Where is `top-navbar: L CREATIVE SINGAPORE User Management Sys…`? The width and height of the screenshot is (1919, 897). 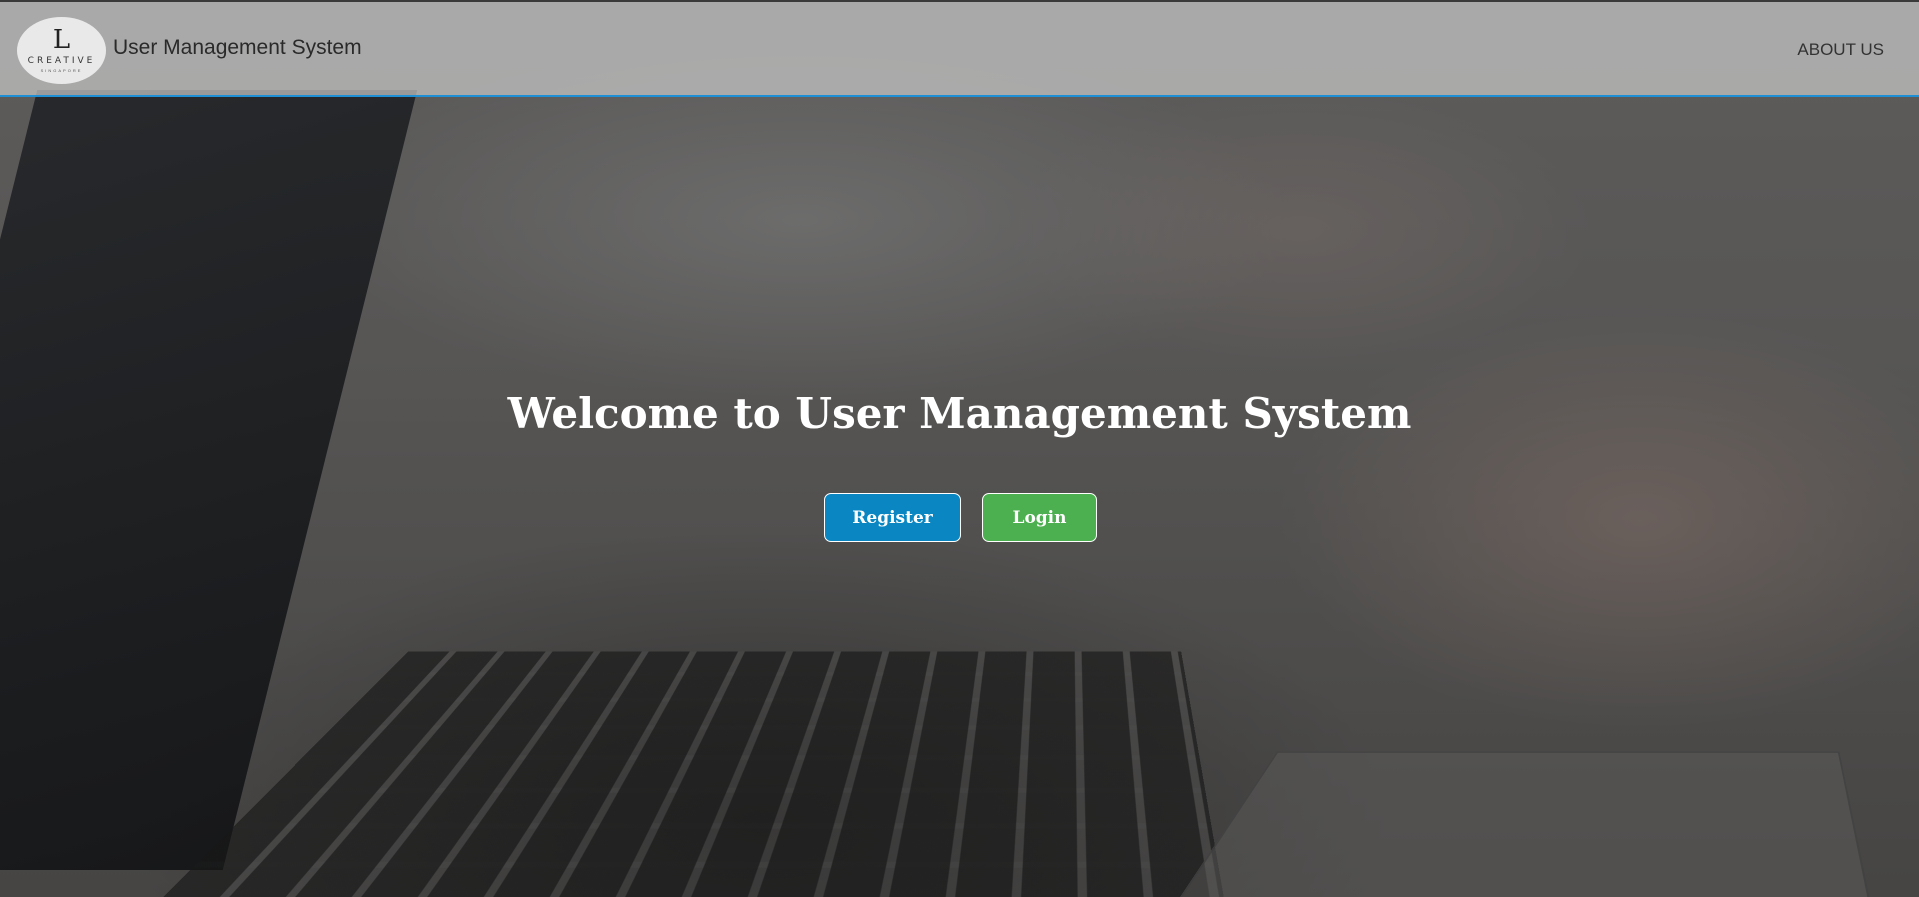
top-navbar: L CREATIVE SINGAPORE User Management Sys… is located at coordinates (959, 48).